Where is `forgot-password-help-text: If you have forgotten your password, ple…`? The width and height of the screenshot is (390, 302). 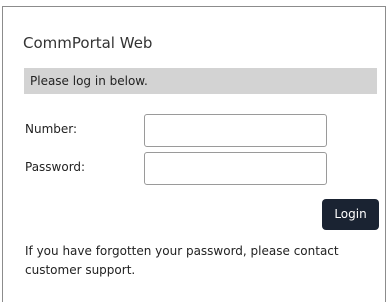
forgot-password-help-text: If you have forgotten your password, ple… is located at coordinates (182, 260).